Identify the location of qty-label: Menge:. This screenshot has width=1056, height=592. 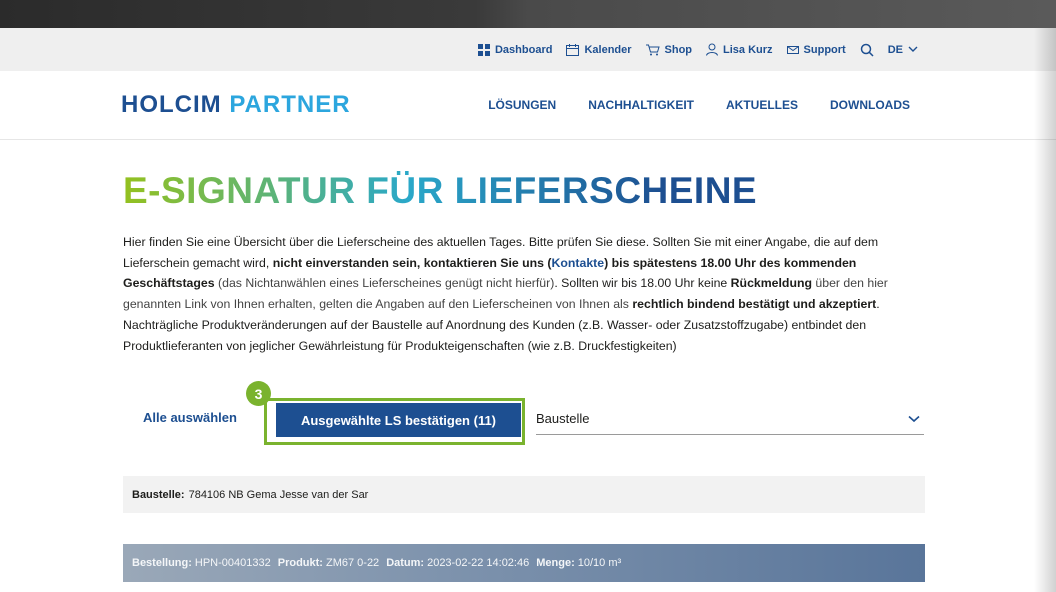
(555, 563).